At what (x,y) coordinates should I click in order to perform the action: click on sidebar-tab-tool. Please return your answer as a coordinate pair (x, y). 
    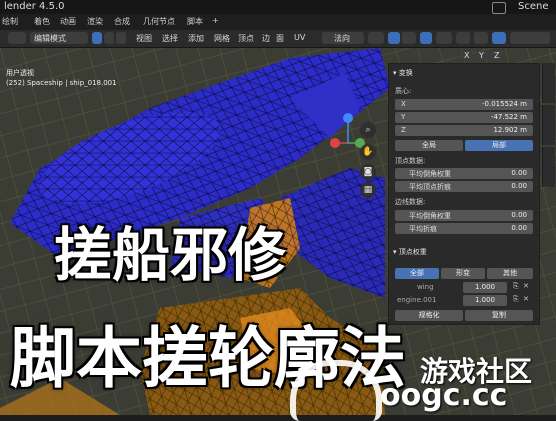
    Looking at the image, I should click on (548, 125).